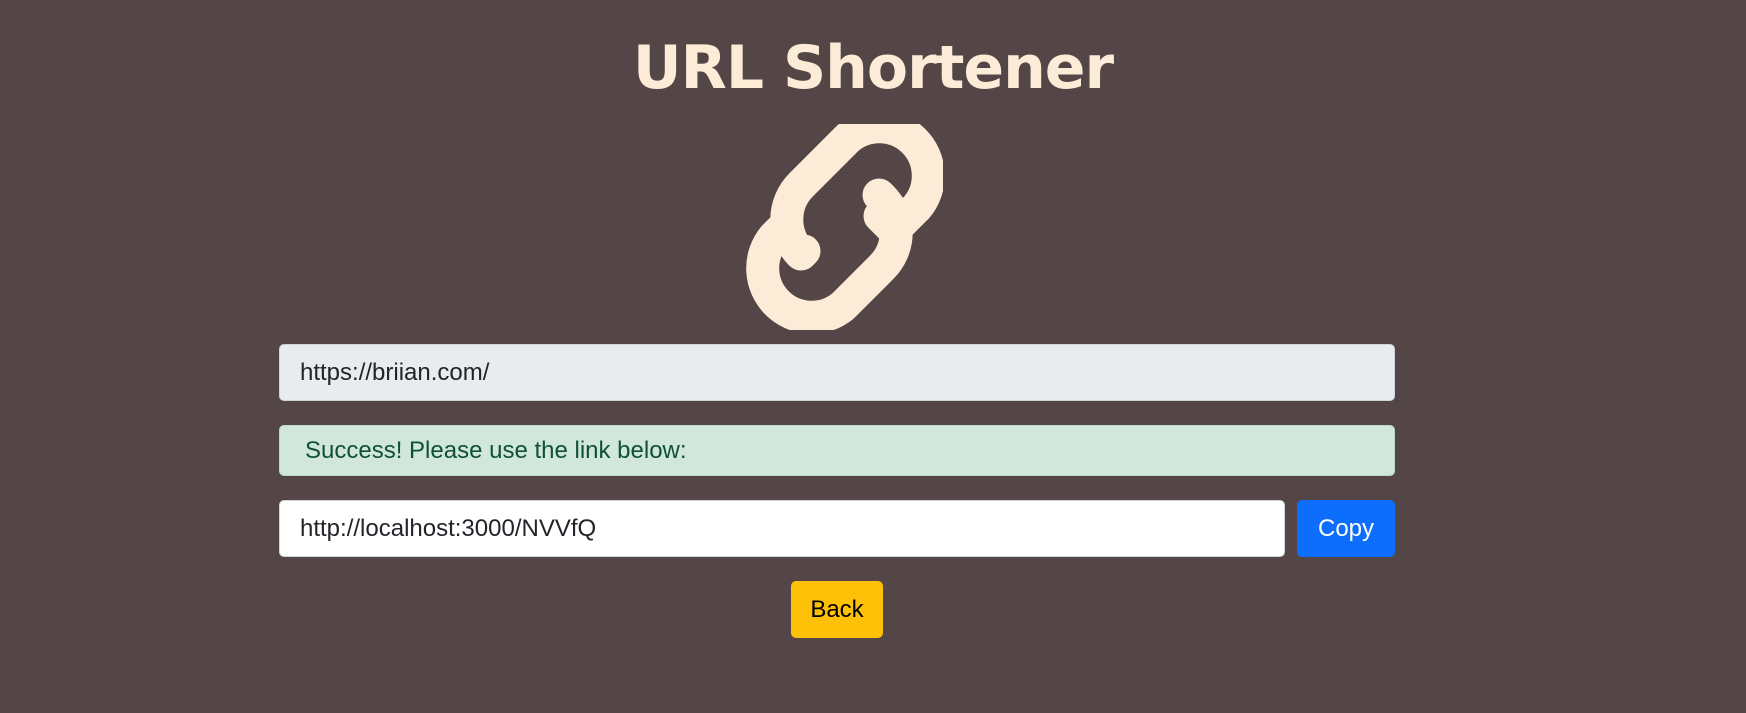 This screenshot has width=1746, height=713. What do you see at coordinates (782, 528) in the screenshot?
I see `short-url-field` at bounding box center [782, 528].